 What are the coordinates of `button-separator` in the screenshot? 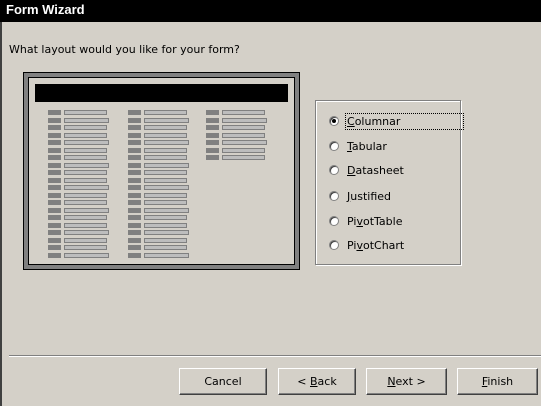 It's located at (275, 356).